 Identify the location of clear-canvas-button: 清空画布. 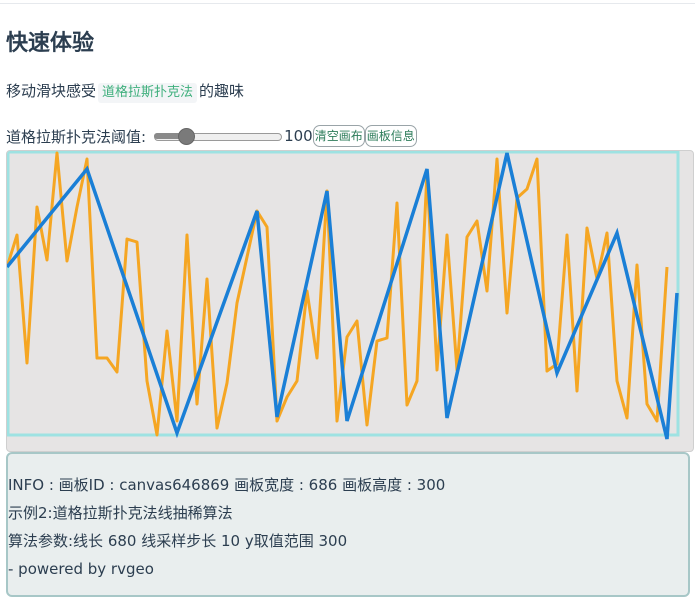
(338, 136).